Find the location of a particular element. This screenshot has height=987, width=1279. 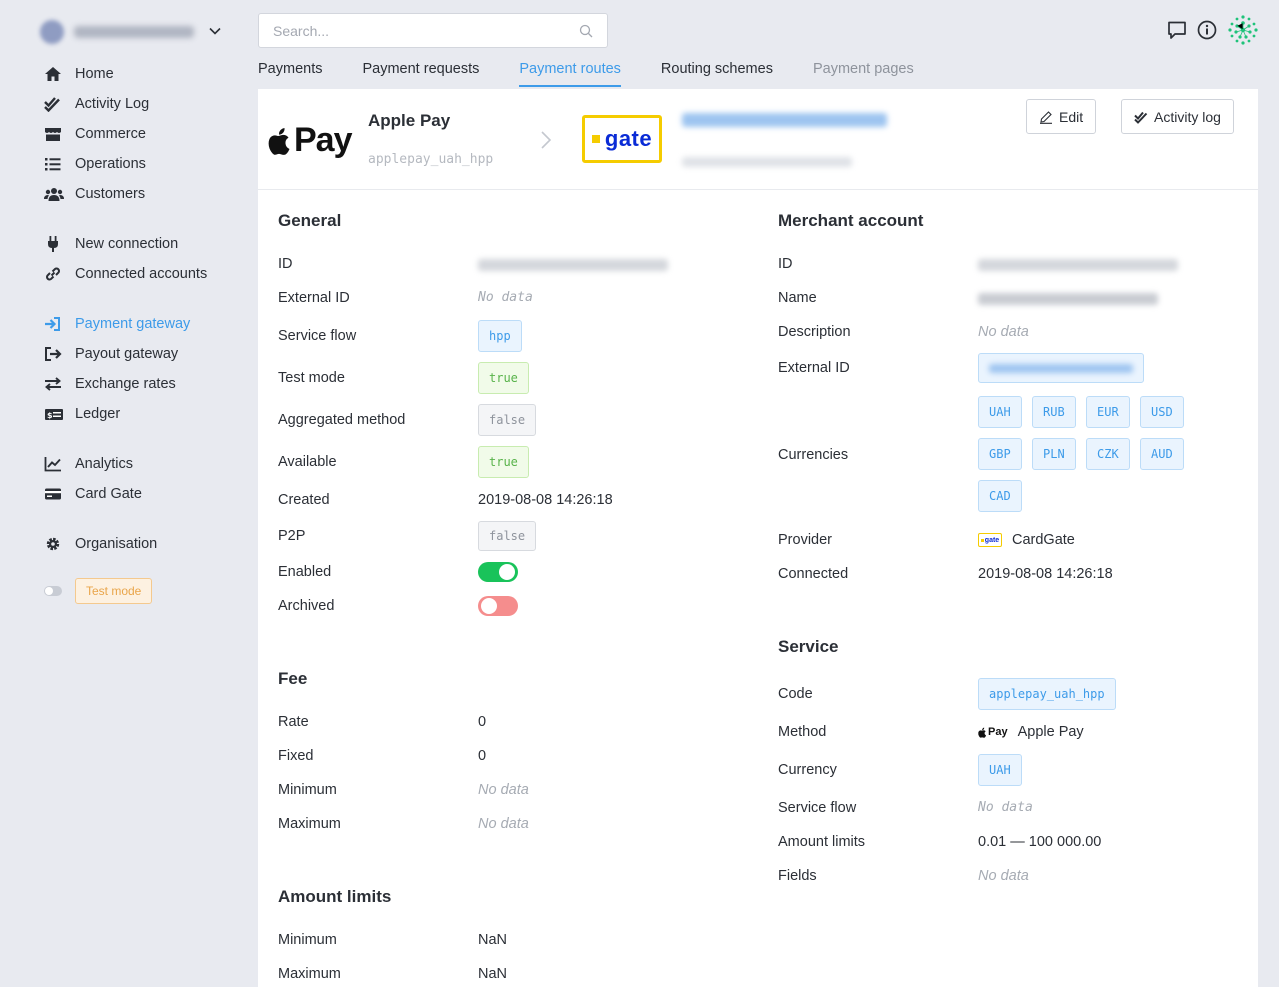

currency-badge: EUR is located at coordinates (1108, 412).